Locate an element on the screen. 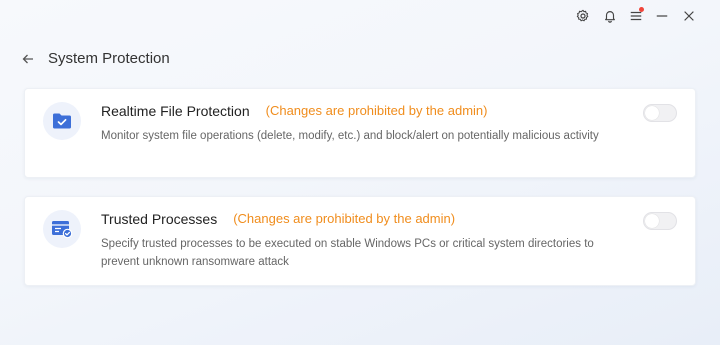 The height and width of the screenshot is (345, 720). window-titlebar is located at coordinates (645, 16).